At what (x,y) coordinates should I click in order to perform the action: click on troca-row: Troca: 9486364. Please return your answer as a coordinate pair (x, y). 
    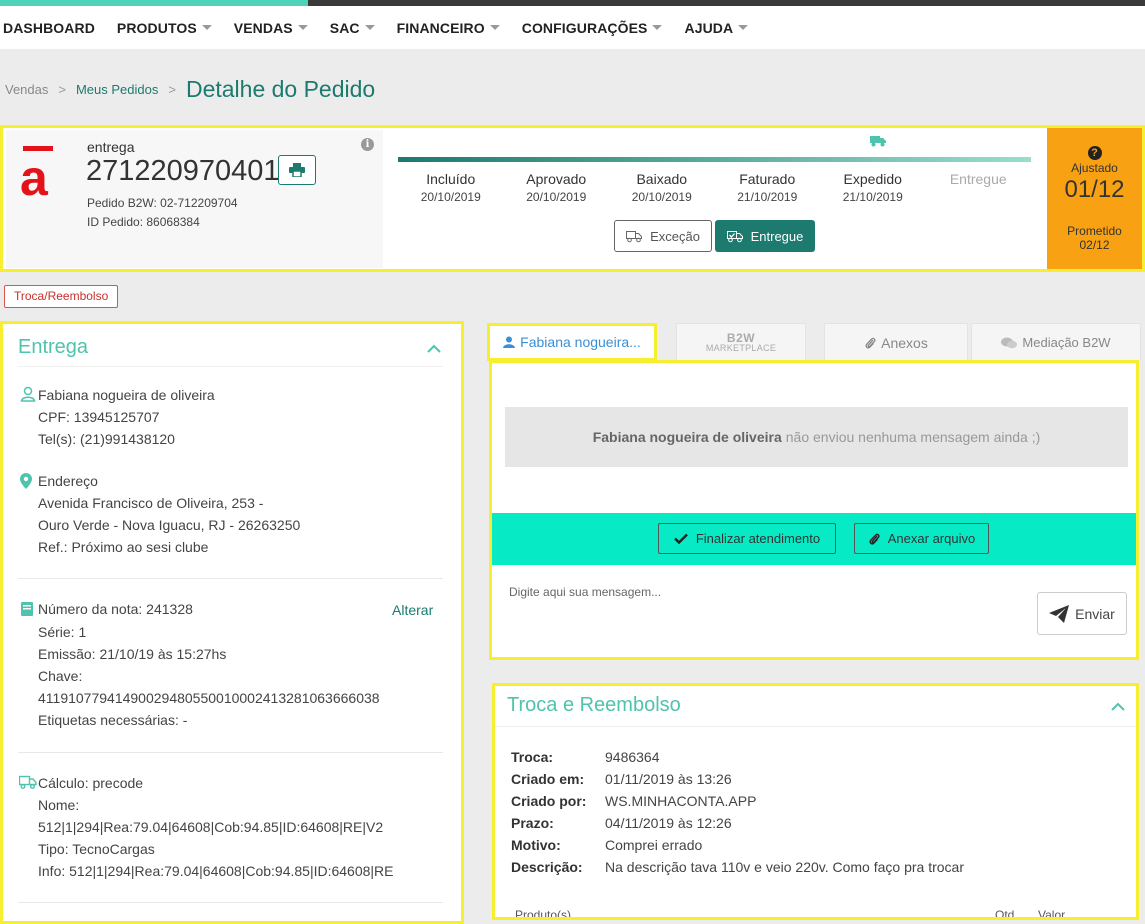
    Looking at the image, I should click on (585, 757).